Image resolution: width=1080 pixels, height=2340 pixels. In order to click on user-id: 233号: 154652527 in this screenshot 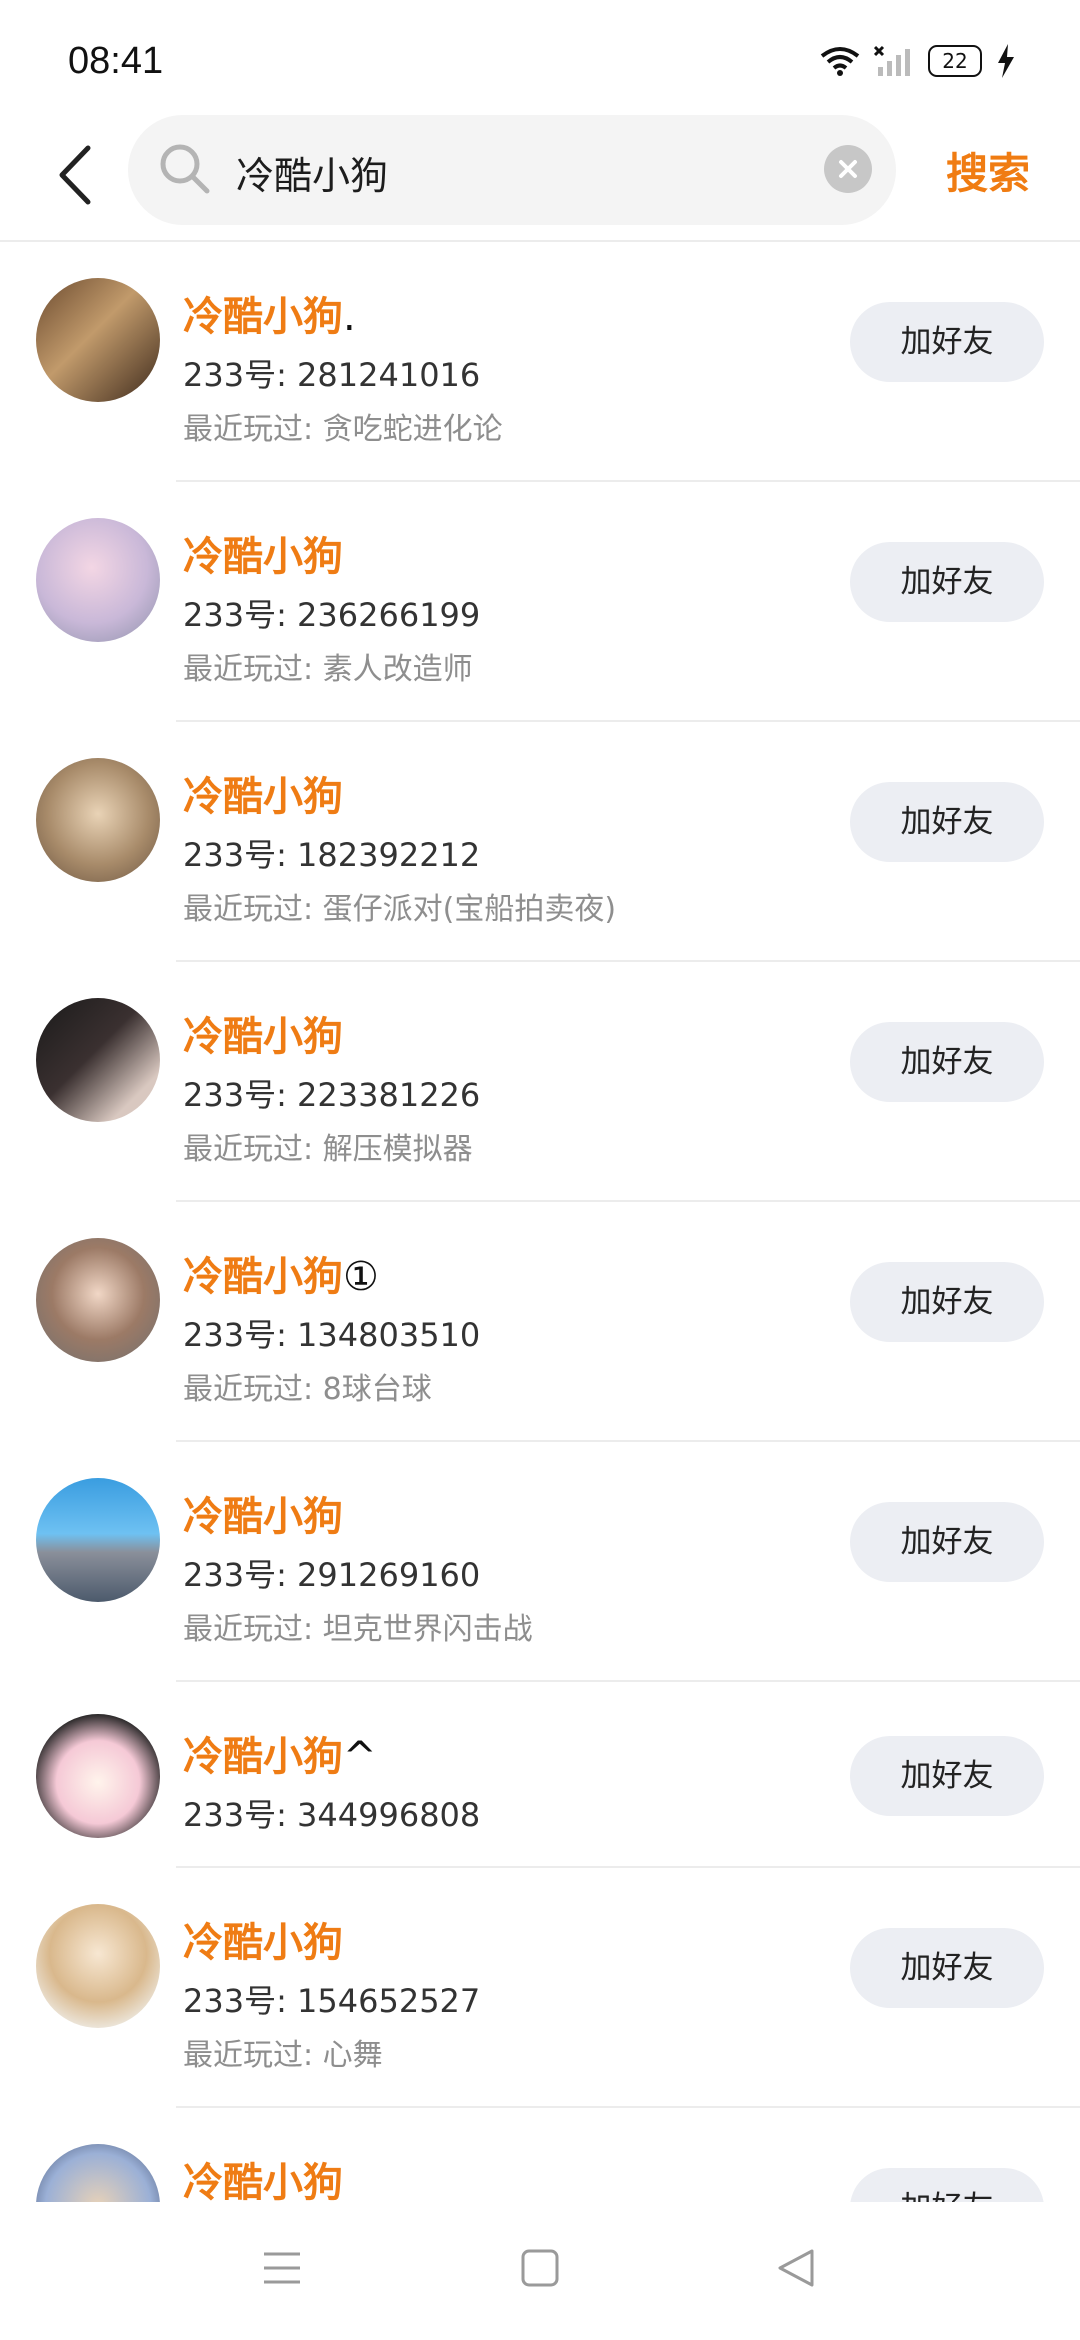, I will do `click(332, 2001)`.